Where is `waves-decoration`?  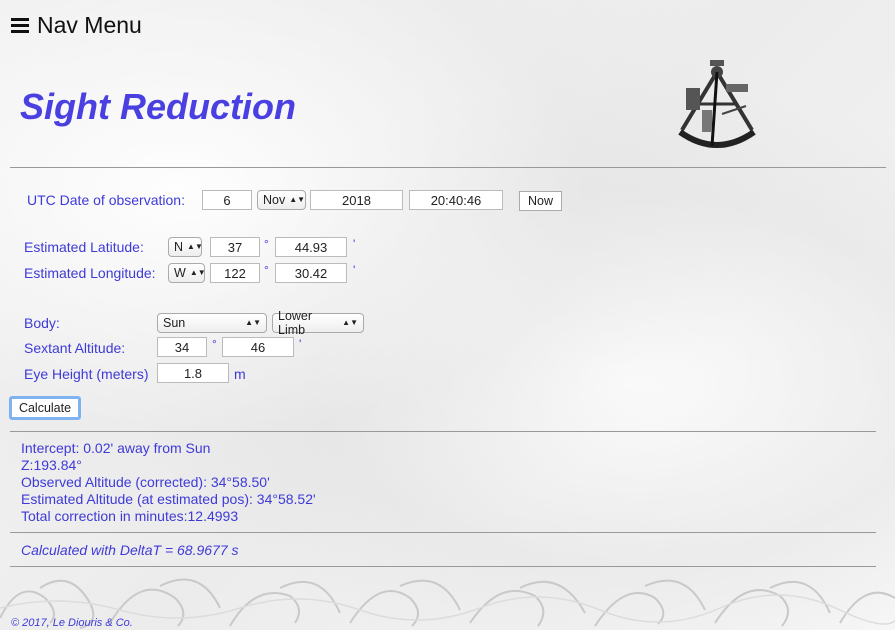 waves-decoration is located at coordinates (447, 603).